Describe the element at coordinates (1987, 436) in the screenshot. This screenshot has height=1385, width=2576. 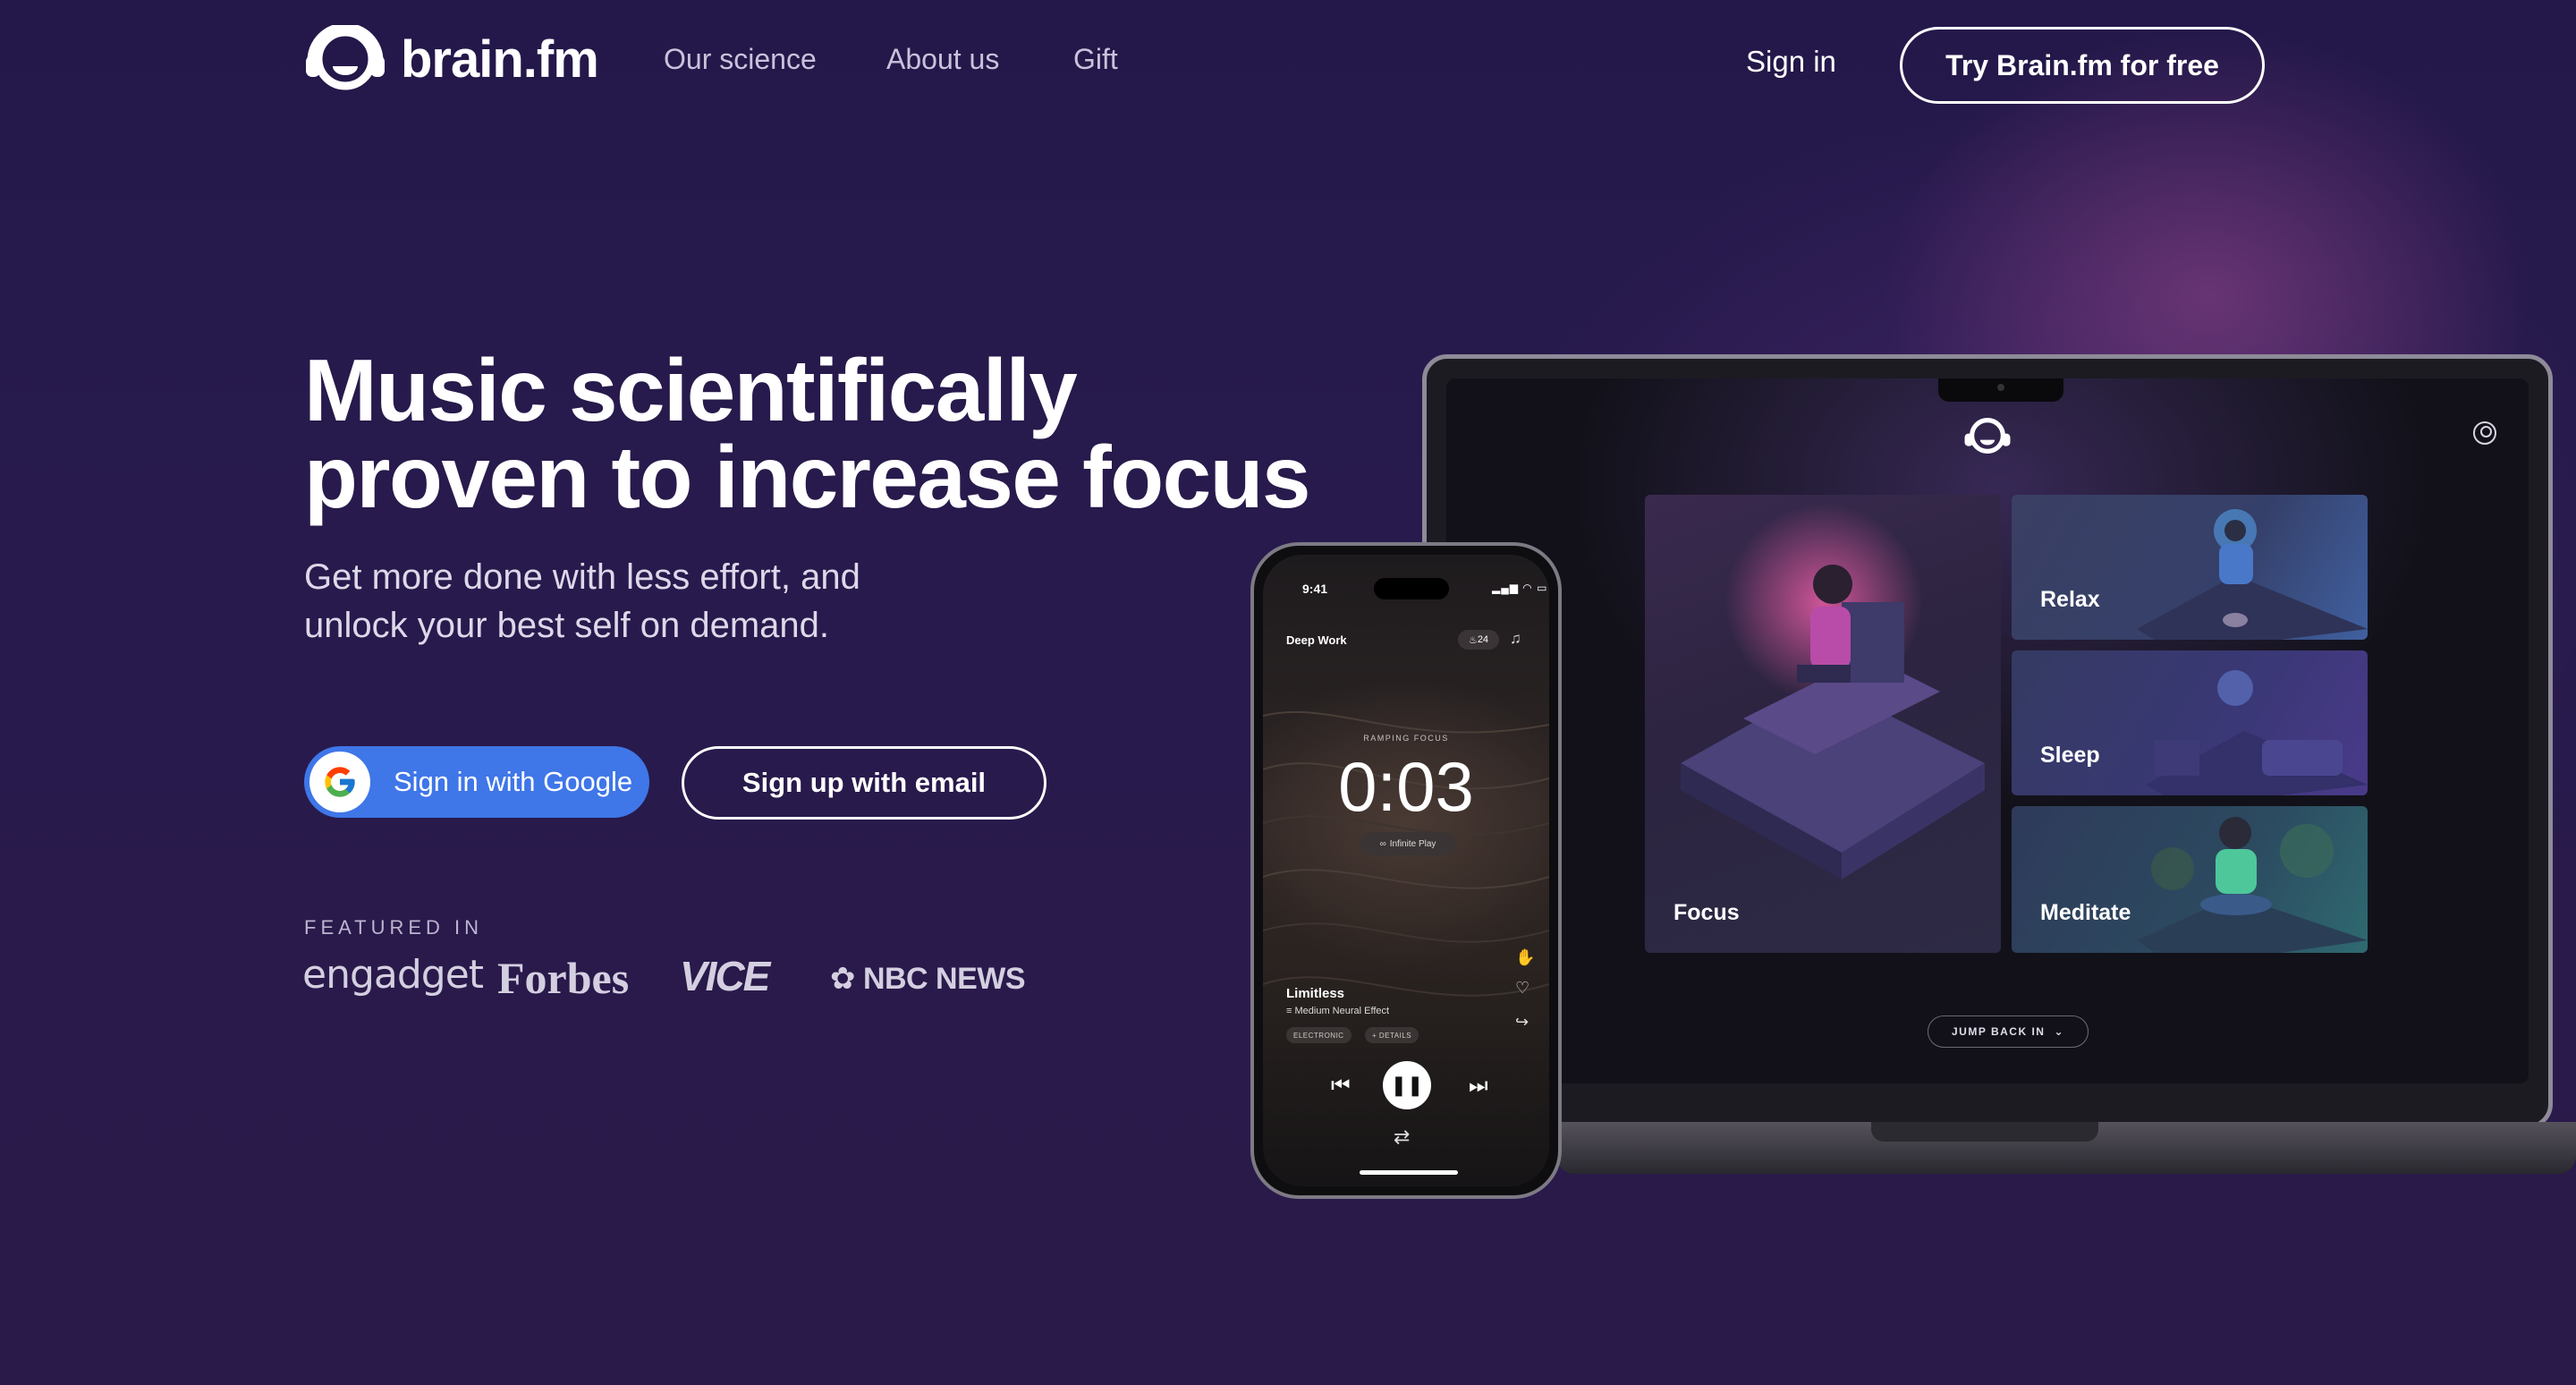
I see `app-headphones-icon` at that location.